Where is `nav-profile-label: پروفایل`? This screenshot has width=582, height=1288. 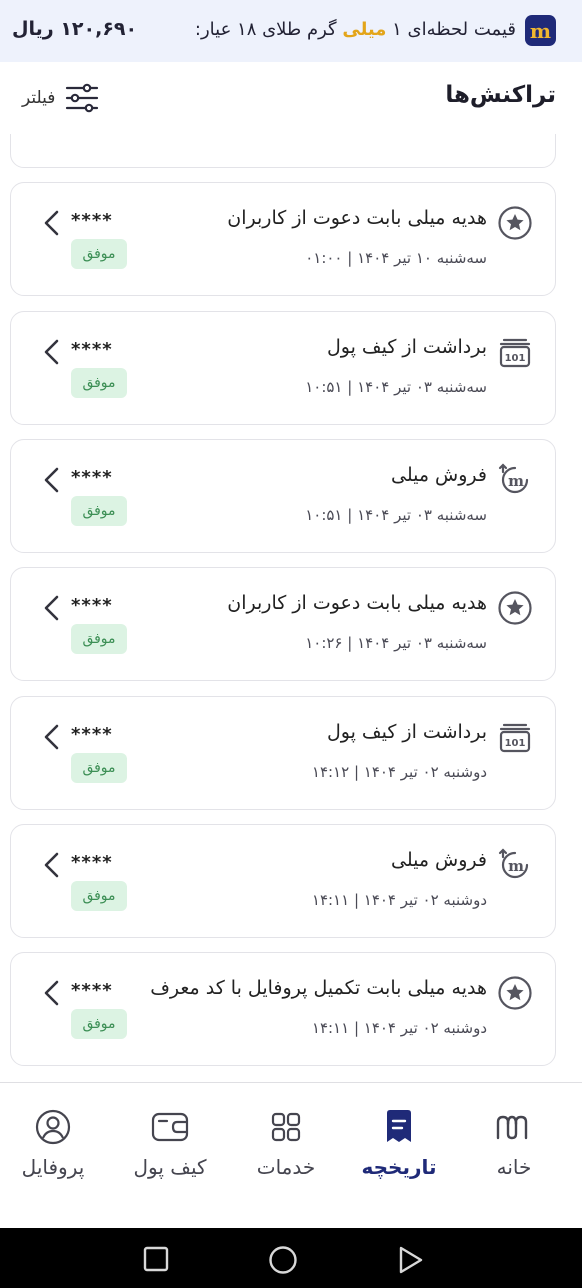 nav-profile-label: پروفایل is located at coordinates (53, 1167).